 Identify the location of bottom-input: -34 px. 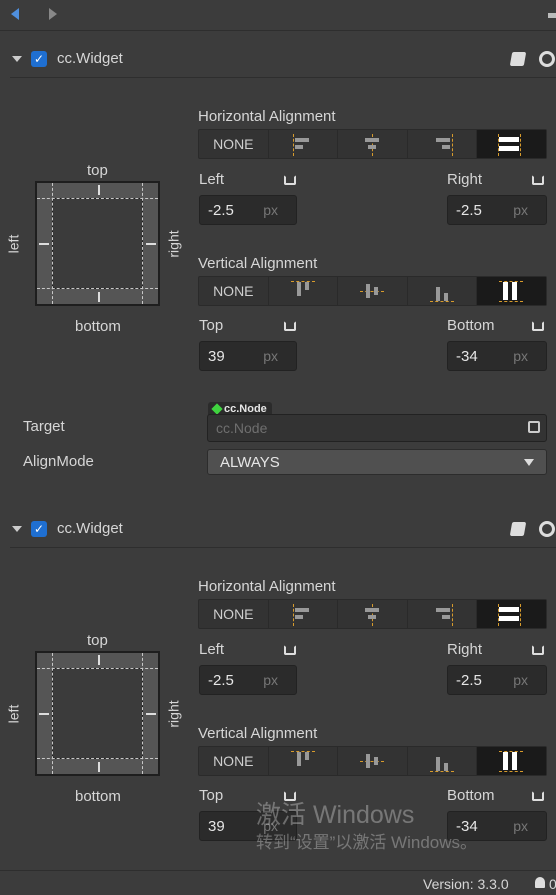
(497, 356).